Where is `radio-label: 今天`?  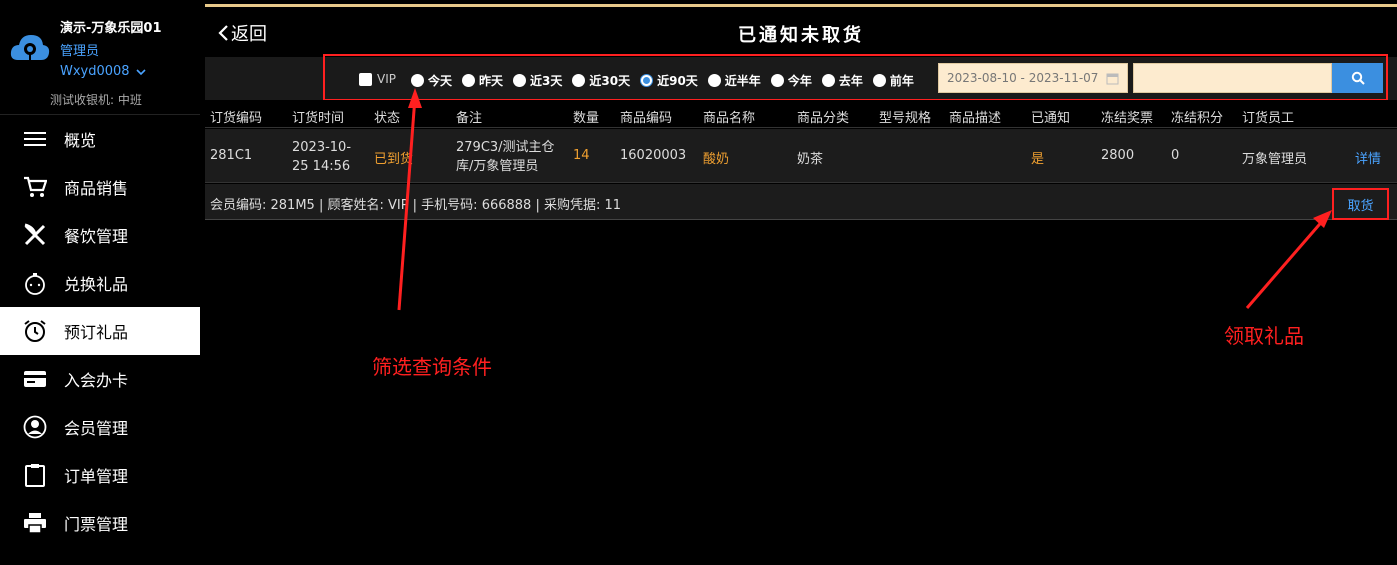
radio-label: 今天 is located at coordinates (440, 81).